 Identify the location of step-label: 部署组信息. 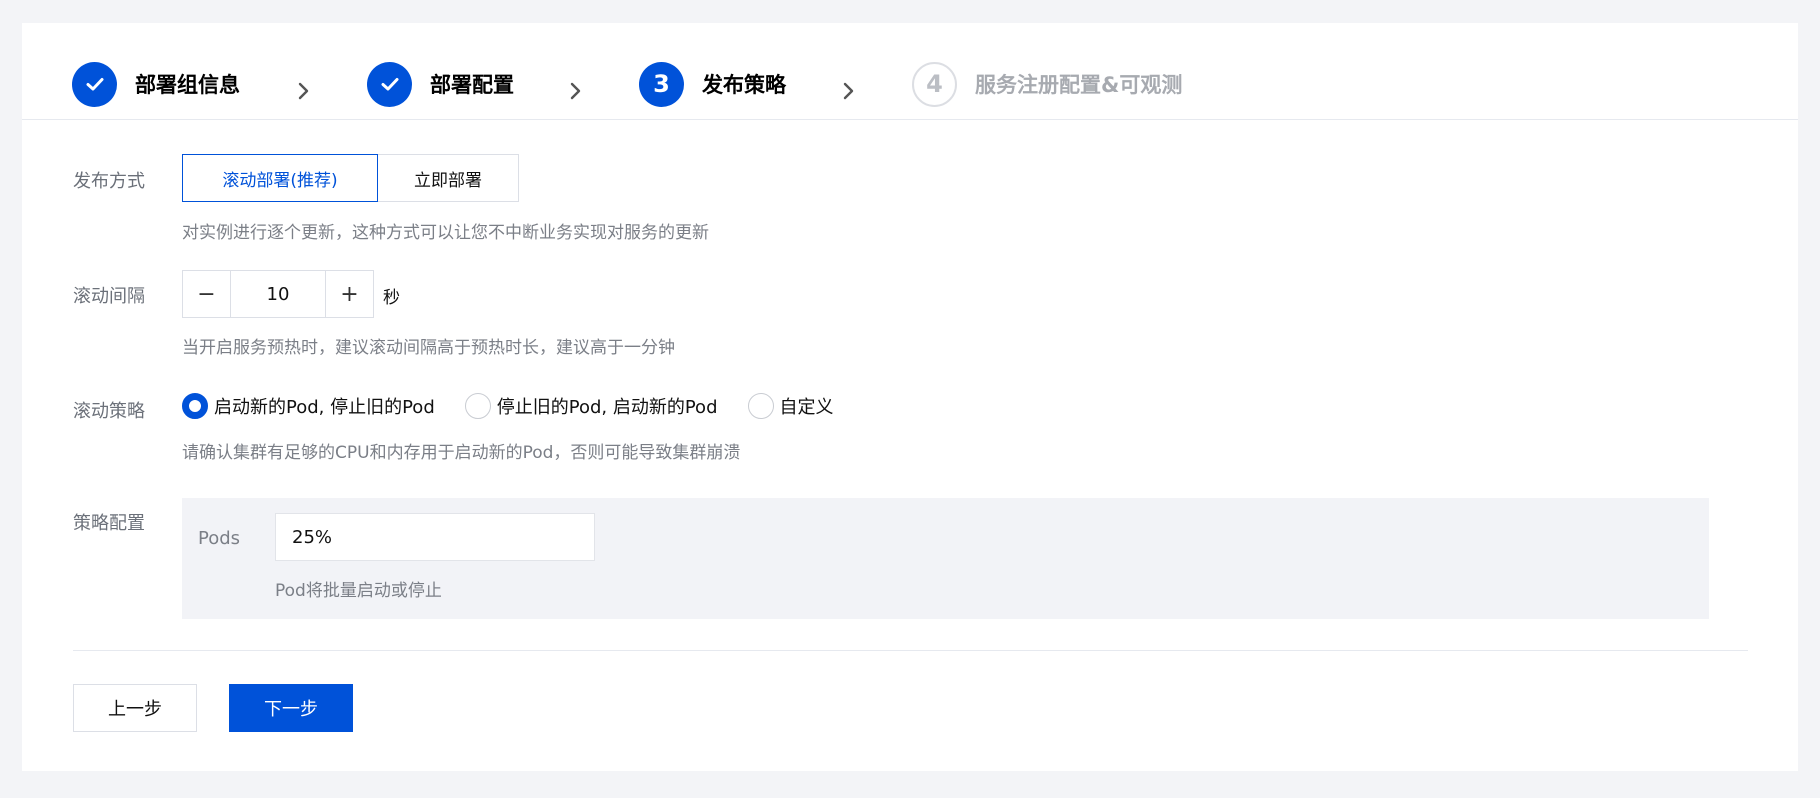
(187, 85).